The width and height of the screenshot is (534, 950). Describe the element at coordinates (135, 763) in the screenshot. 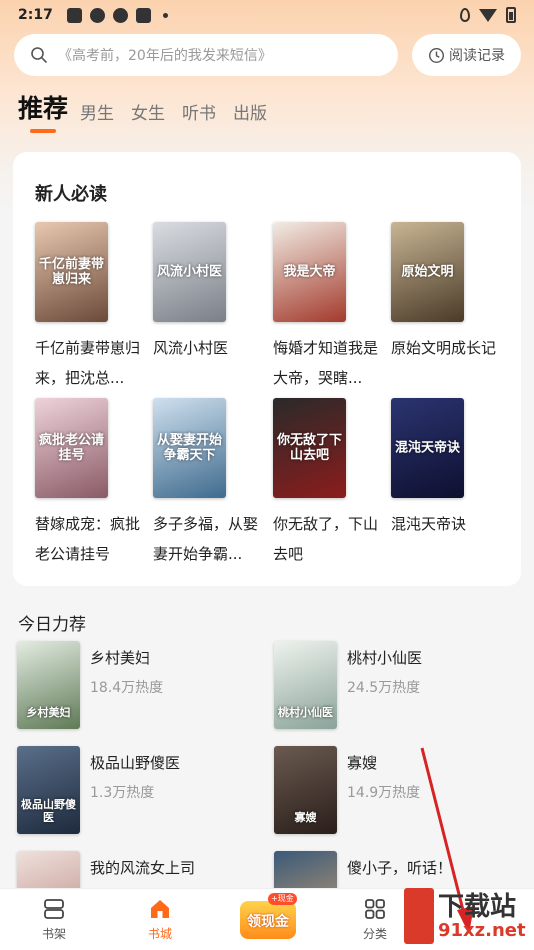

I see `book-title: 极品山野傻医` at that location.